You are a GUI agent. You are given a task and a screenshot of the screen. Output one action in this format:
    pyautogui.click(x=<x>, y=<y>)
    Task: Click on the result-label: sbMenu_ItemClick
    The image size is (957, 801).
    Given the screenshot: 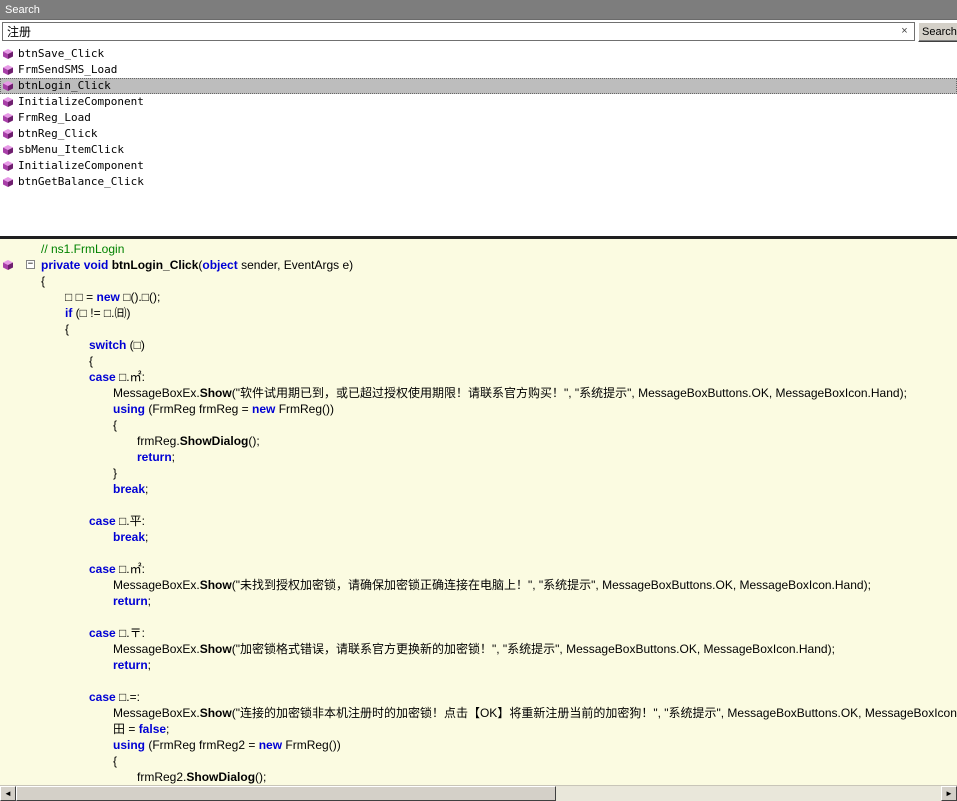 What is the action you would take?
    pyautogui.click(x=71, y=149)
    